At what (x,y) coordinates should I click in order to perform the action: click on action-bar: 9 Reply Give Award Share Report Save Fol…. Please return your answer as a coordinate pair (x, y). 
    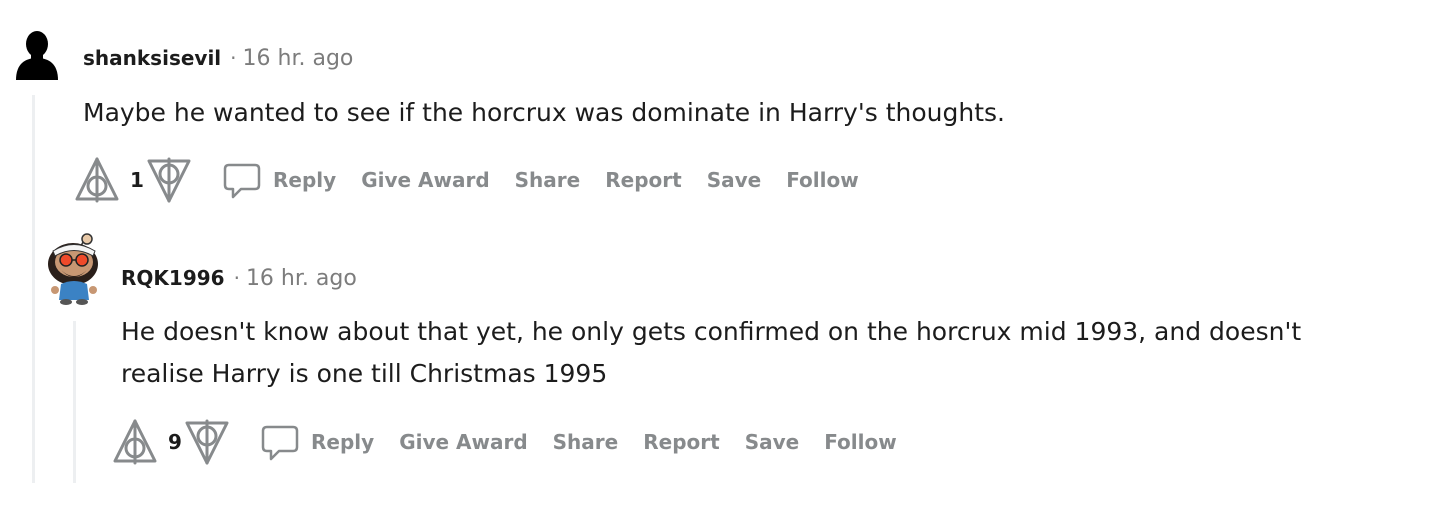
    Looking at the image, I should click on (503, 442).